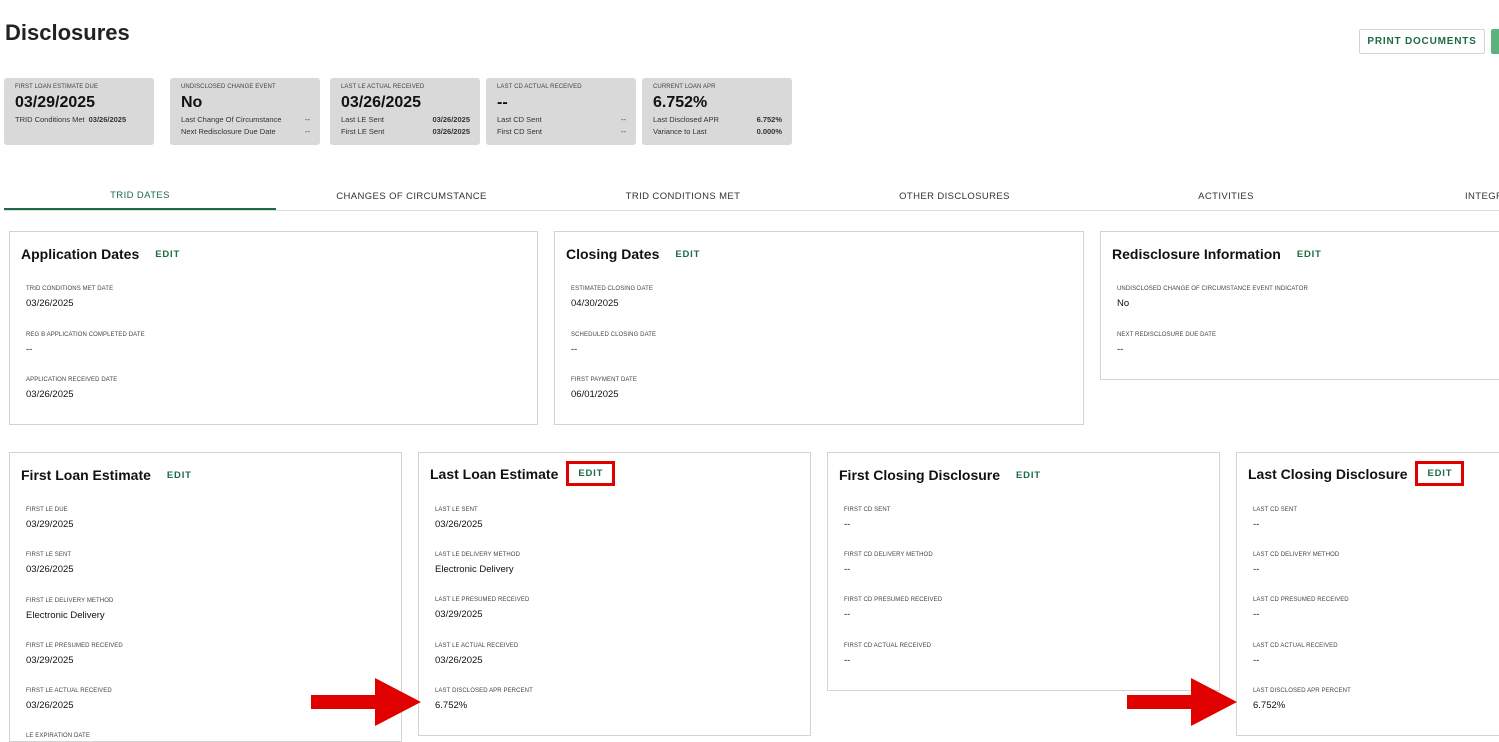 This screenshot has width=1499, height=742. Describe the element at coordinates (383, 87) in the screenshot. I see `summary-label: LAST LE ACTUAL RECEIVED` at that location.